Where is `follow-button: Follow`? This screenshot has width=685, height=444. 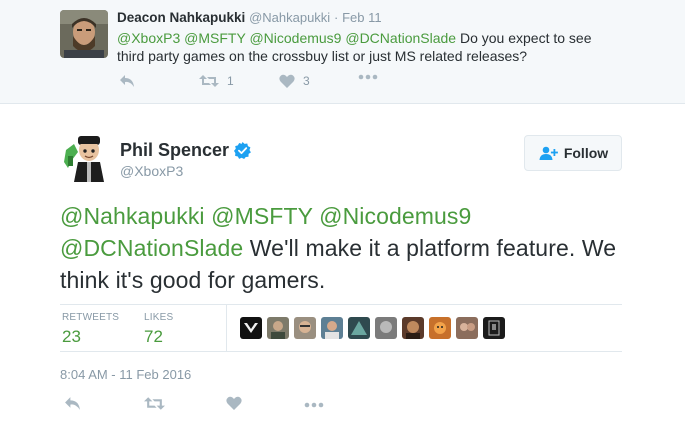 follow-button: Follow is located at coordinates (573, 153).